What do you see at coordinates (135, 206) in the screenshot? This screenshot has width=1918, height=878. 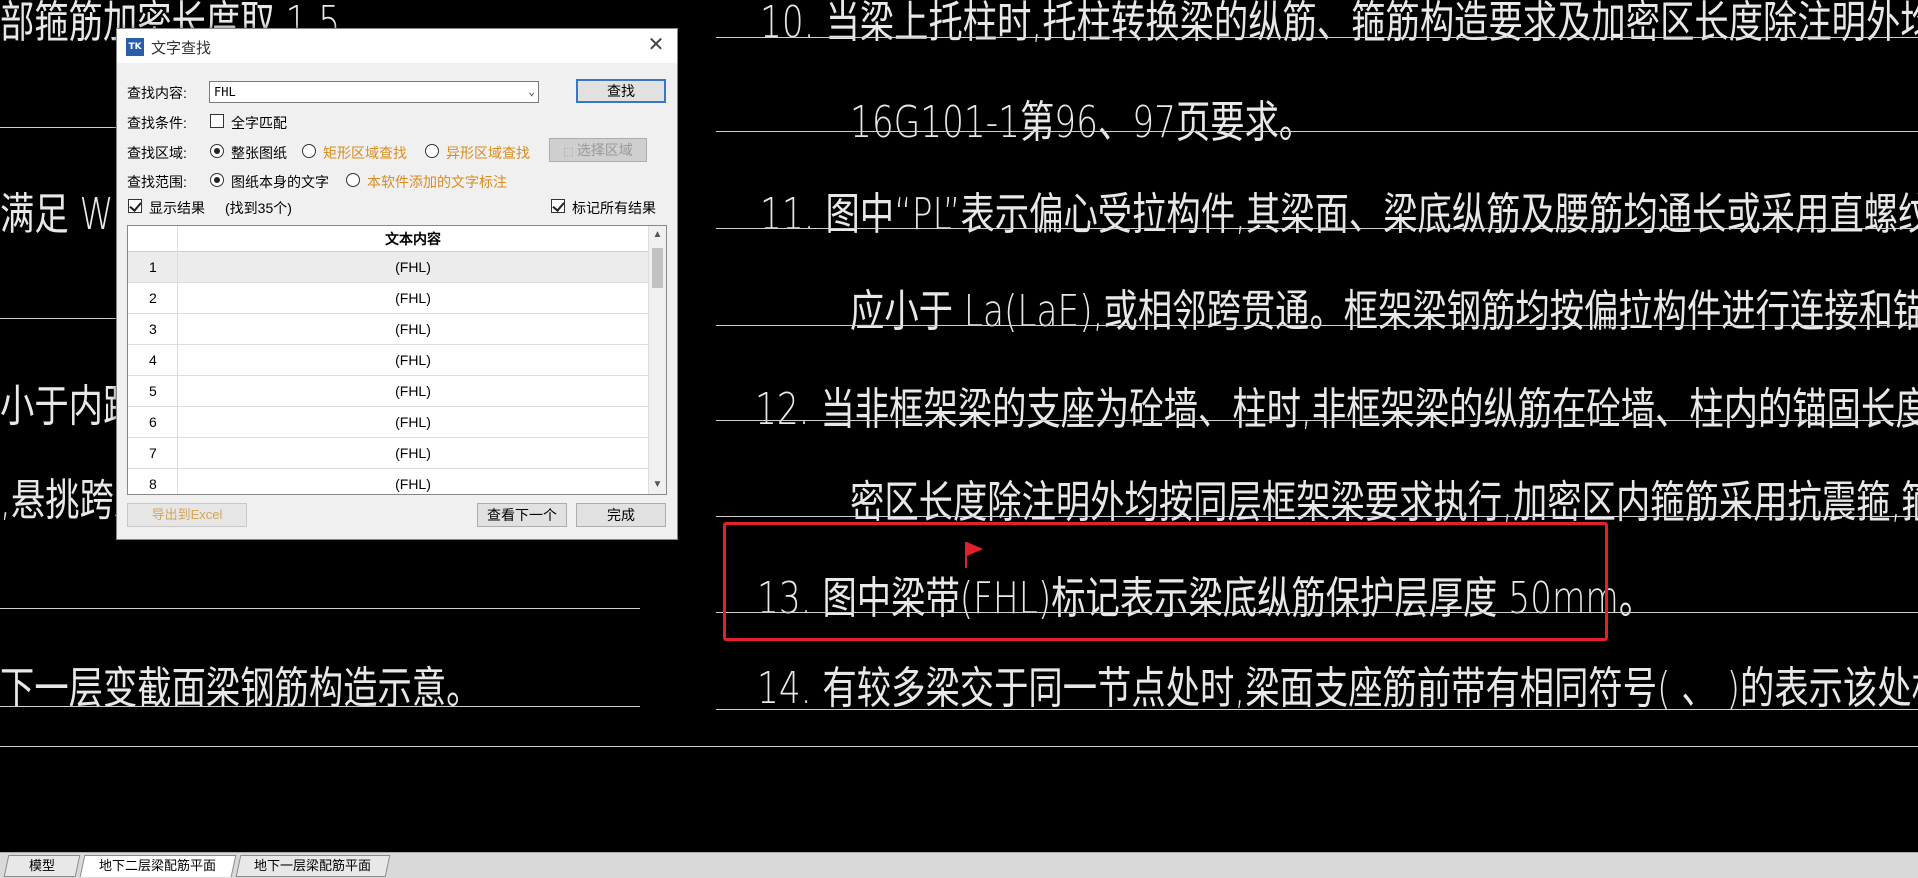 I see `show-results-checkbox` at bounding box center [135, 206].